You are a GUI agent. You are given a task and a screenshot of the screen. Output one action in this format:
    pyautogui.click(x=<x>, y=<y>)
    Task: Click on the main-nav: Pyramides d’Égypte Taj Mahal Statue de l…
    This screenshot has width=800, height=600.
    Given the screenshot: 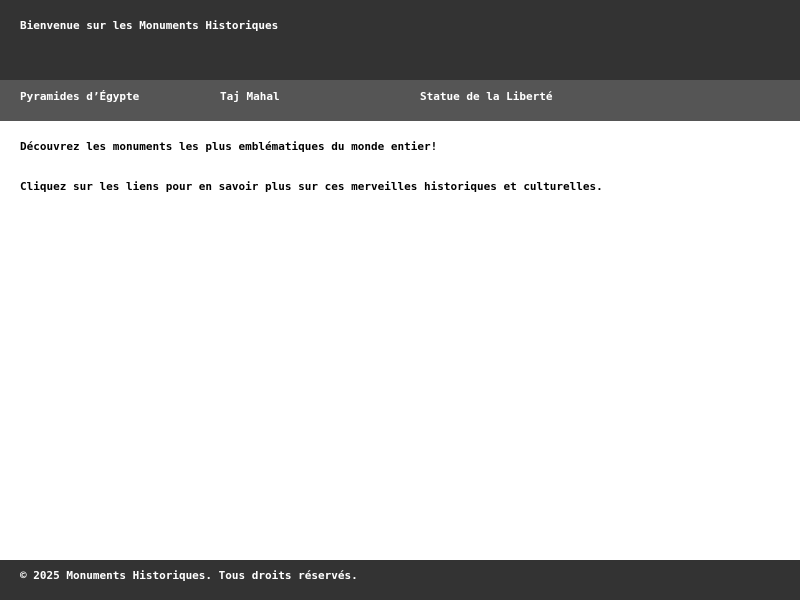 What is the action you would take?
    pyautogui.click(x=400, y=100)
    